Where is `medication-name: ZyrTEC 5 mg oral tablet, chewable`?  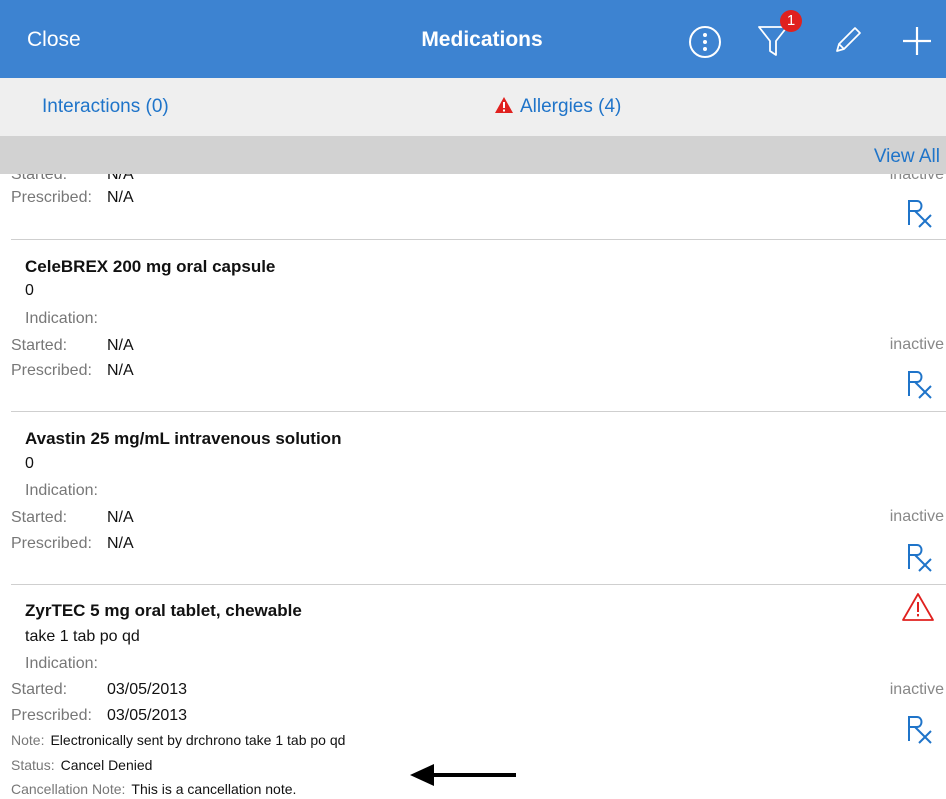 medication-name: ZyrTEC 5 mg oral tablet, chewable is located at coordinates (163, 610).